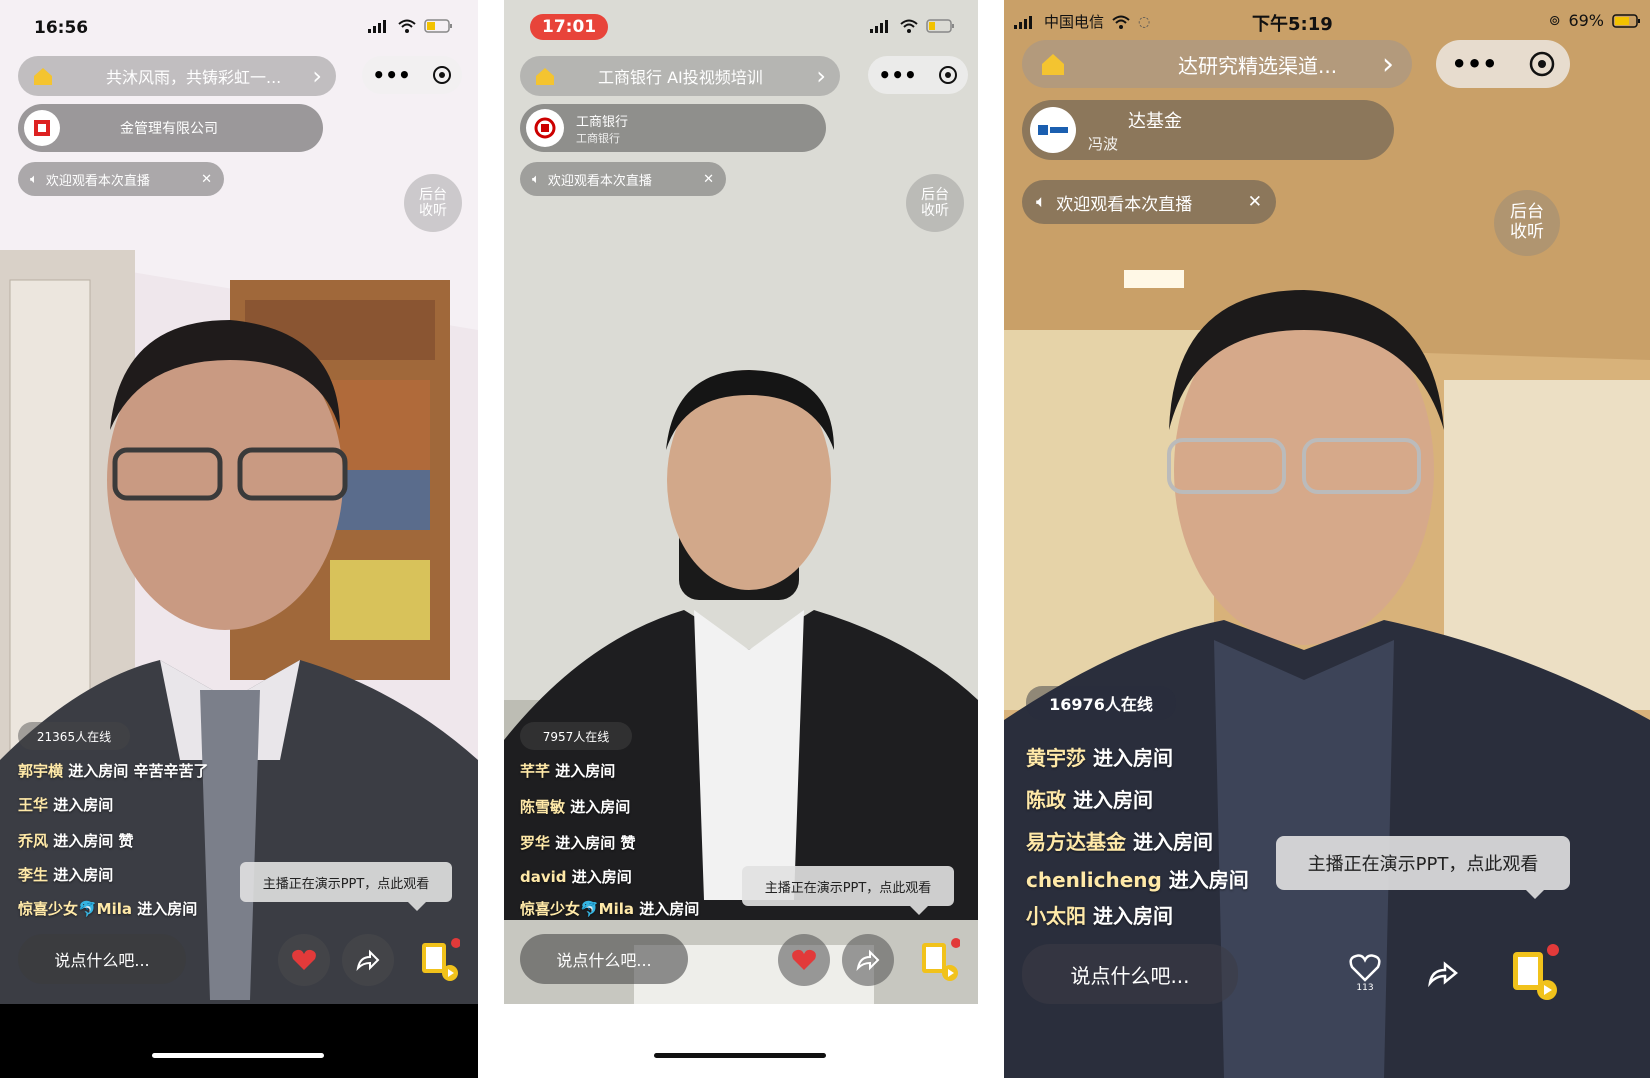 This screenshot has width=1650, height=1078. Describe the element at coordinates (1365, 968) in the screenshot. I see `heart-outline-icon` at that location.